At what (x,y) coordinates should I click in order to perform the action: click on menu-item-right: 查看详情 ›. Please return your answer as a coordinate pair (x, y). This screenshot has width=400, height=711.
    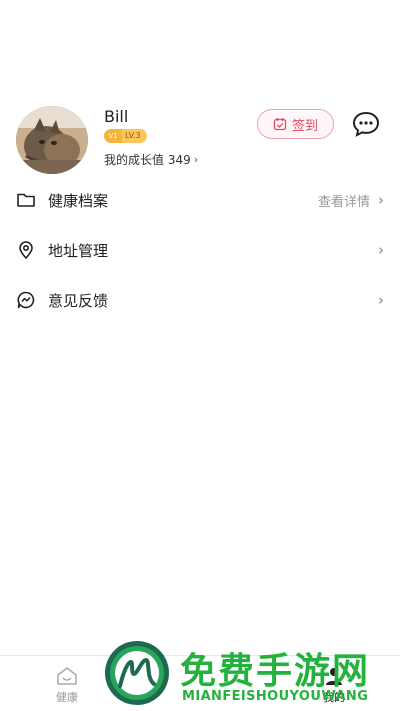
    Looking at the image, I should click on (351, 200).